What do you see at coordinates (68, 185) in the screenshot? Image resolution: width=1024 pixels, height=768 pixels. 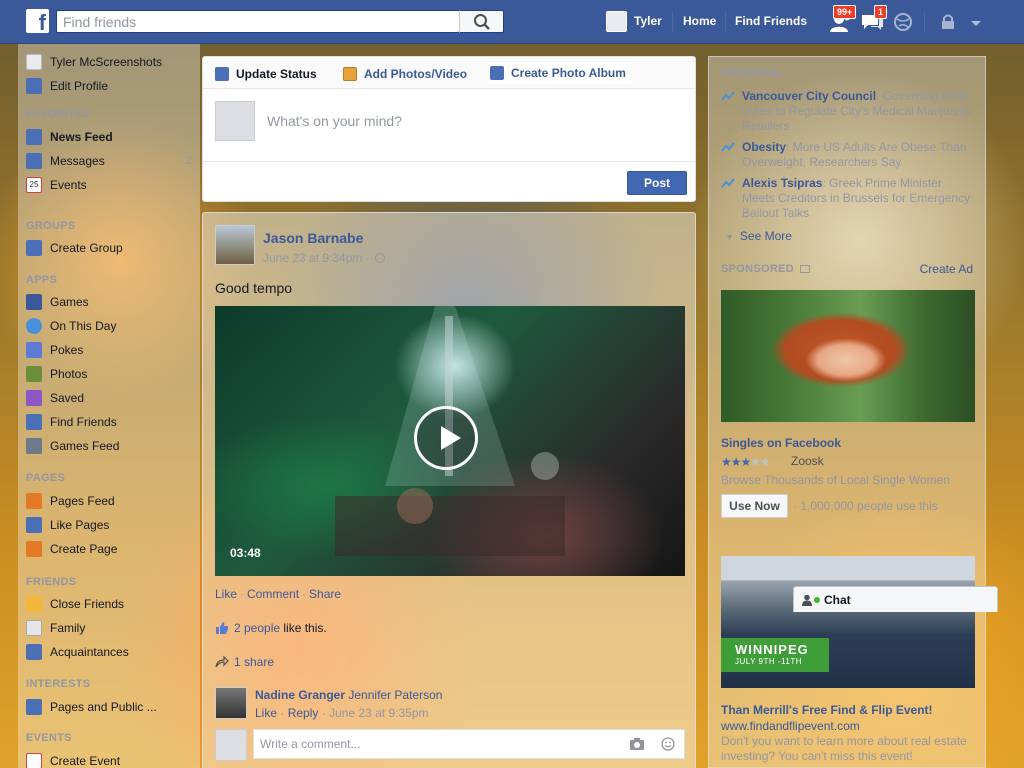 I see `sidebar-item-label: Events` at bounding box center [68, 185].